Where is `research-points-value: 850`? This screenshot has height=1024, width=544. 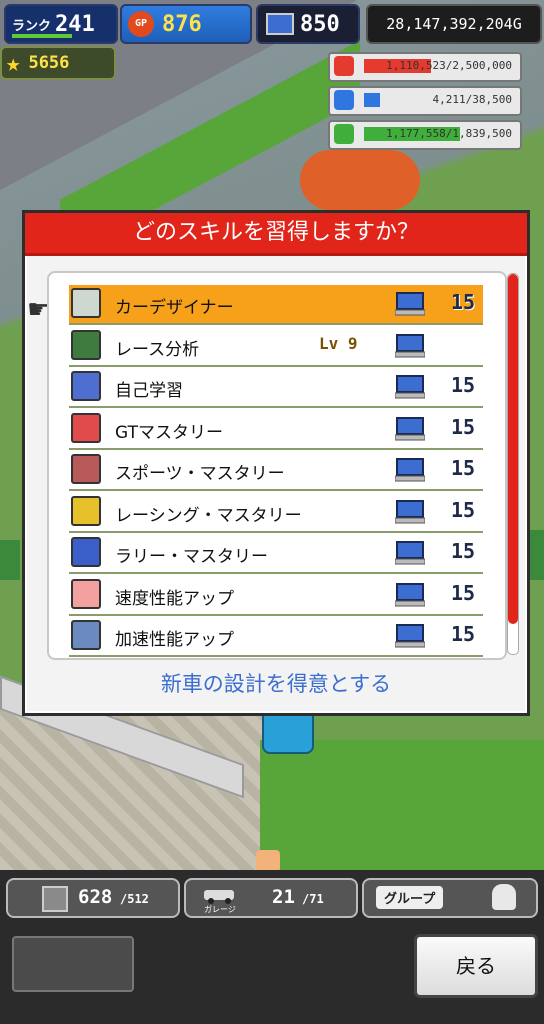 research-points-value: 850 is located at coordinates (320, 24).